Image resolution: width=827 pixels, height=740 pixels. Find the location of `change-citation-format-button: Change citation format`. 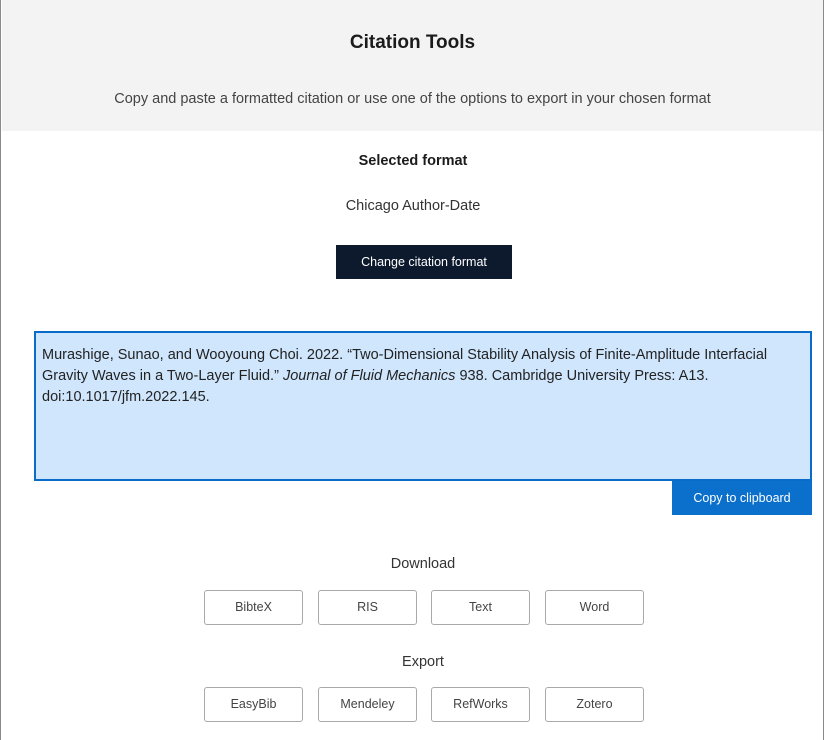

change-citation-format-button: Change citation format is located at coordinates (424, 262).